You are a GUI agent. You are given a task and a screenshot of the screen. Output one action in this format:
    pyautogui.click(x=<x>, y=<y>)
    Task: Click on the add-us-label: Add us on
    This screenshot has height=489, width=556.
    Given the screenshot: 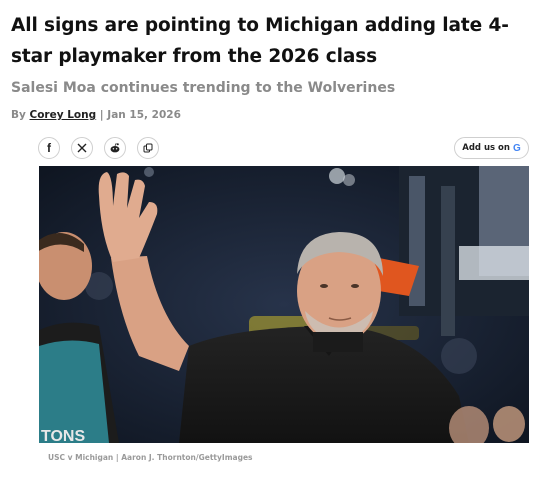 What is the action you would take?
    pyautogui.click(x=486, y=148)
    